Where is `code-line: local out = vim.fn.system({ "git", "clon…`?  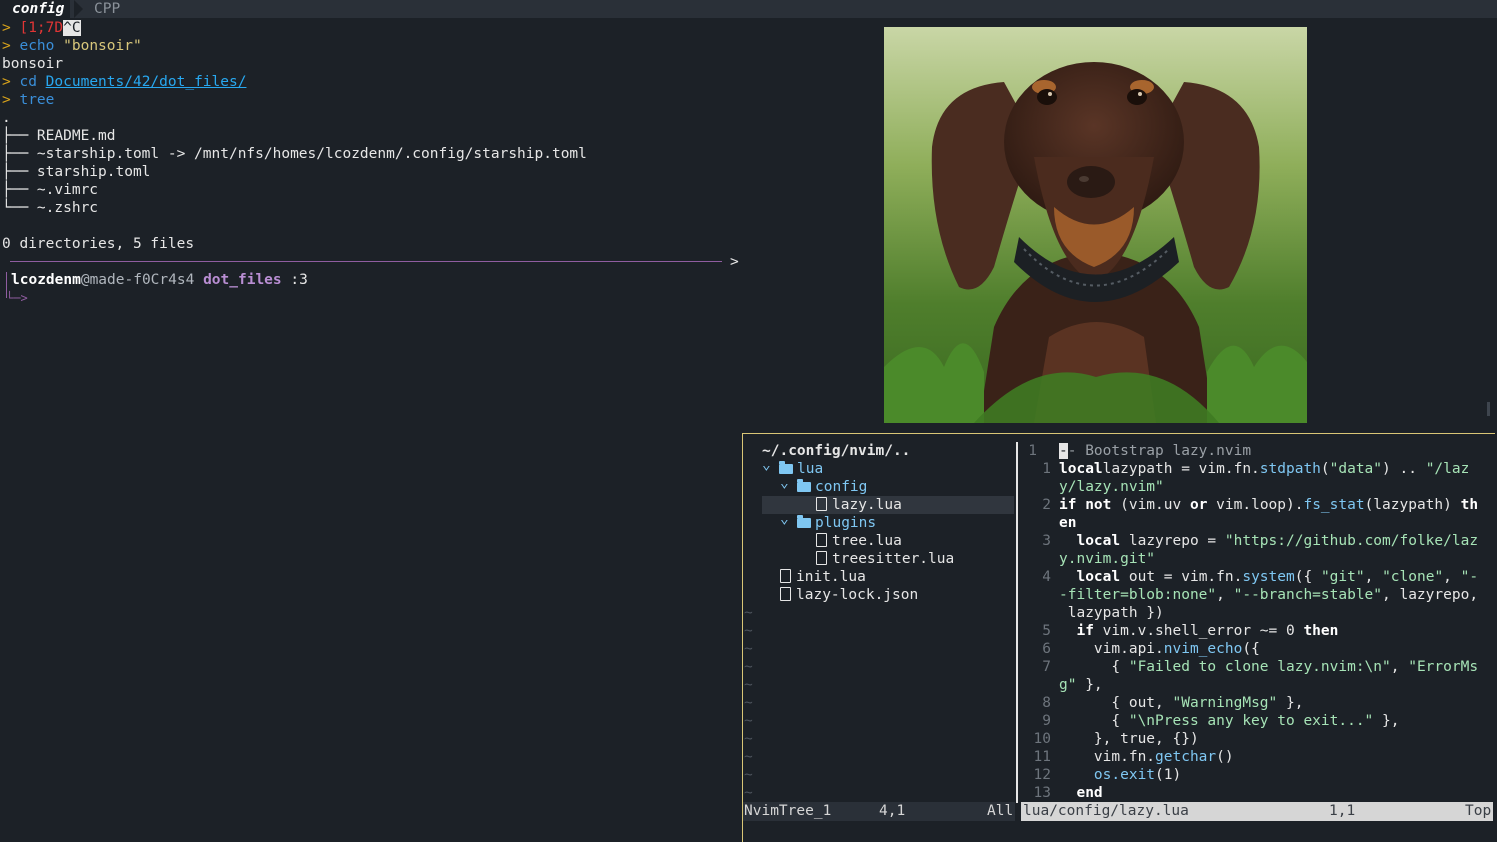 code-line: local out = vim.fn.system({ "git", "clon… is located at coordinates (1268, 577).